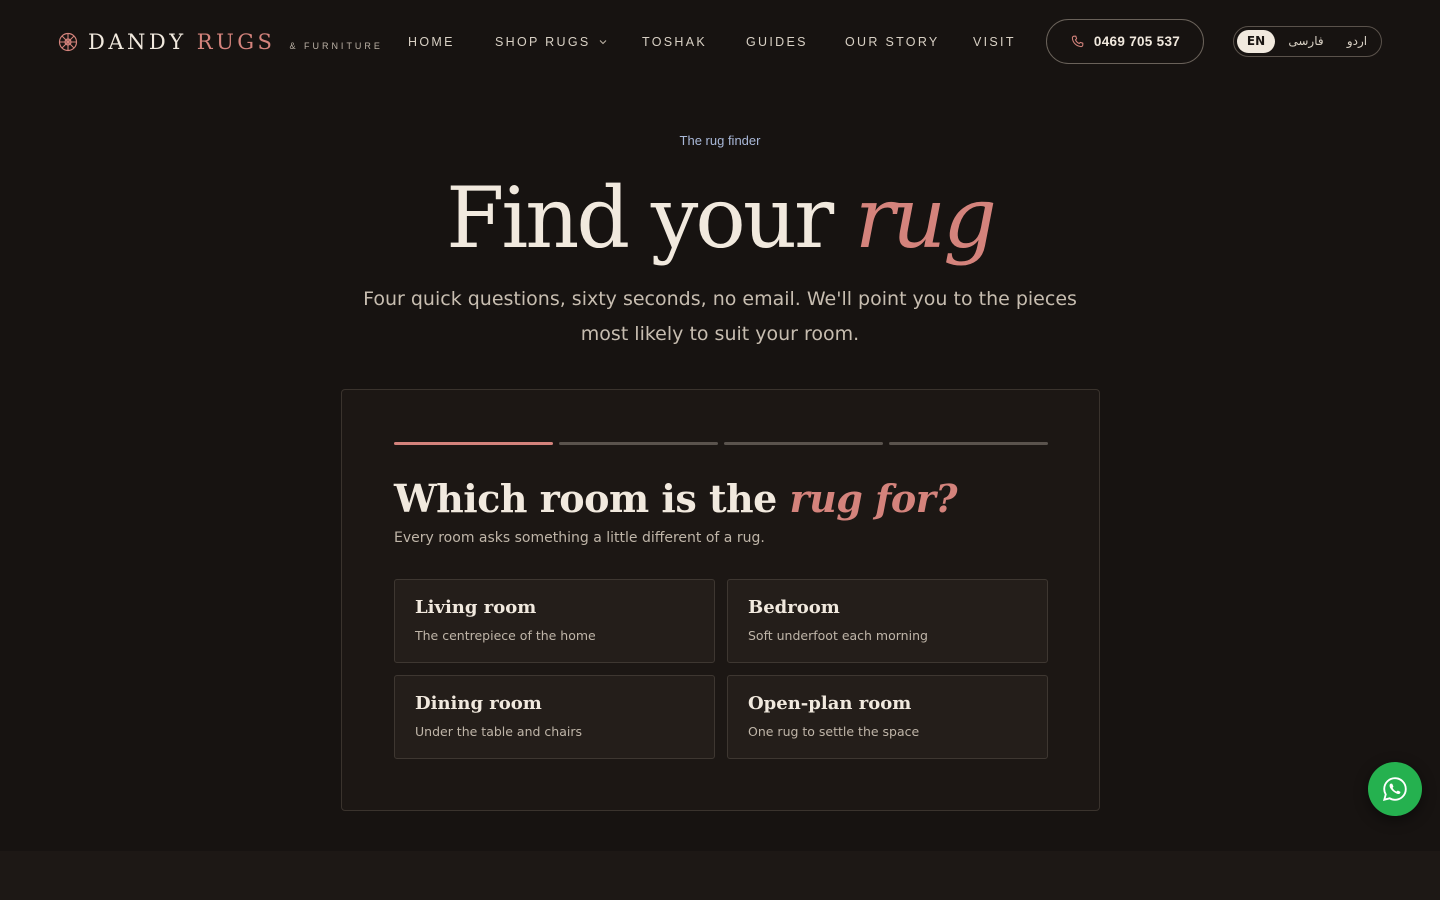 This screenshot has height=900, width=1440. What do you see at coordinates (505, 635) in the screenshot?
I see `option-description: The centrepiece of the home` at bounding box center [505, 635].